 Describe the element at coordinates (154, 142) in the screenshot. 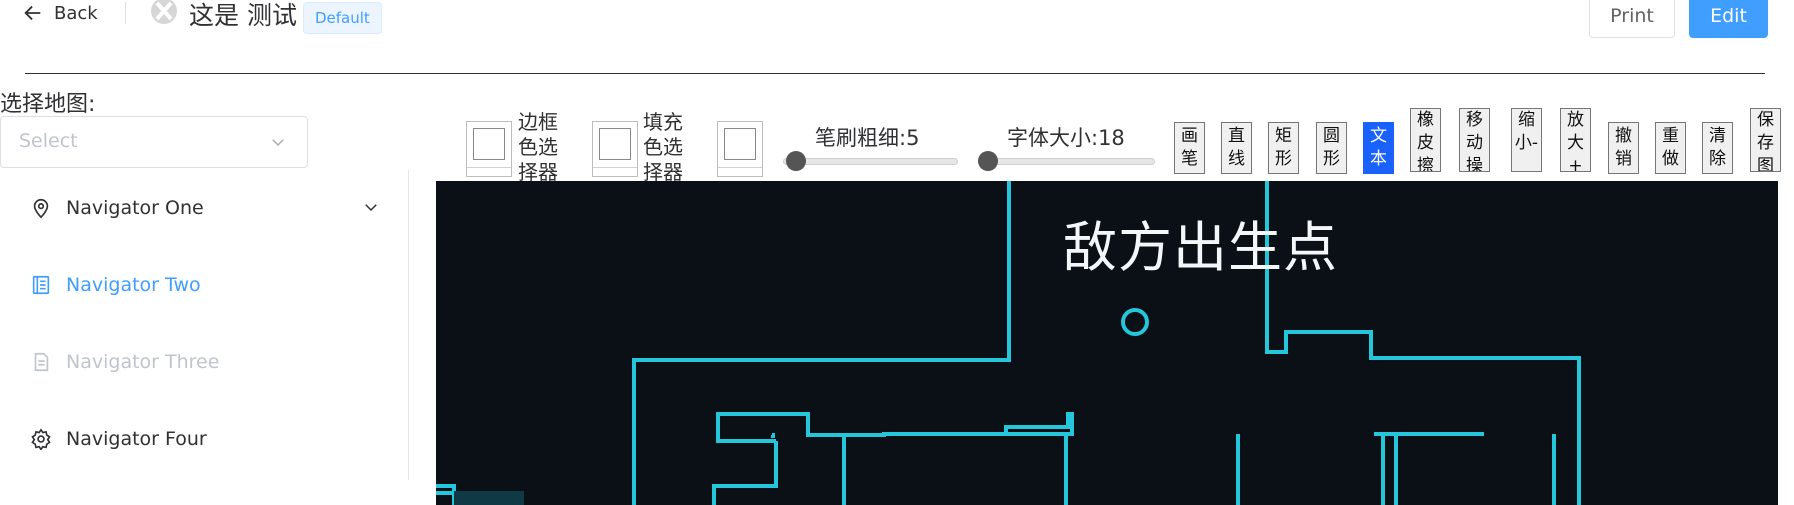

I see `map-select: Select` at that location.